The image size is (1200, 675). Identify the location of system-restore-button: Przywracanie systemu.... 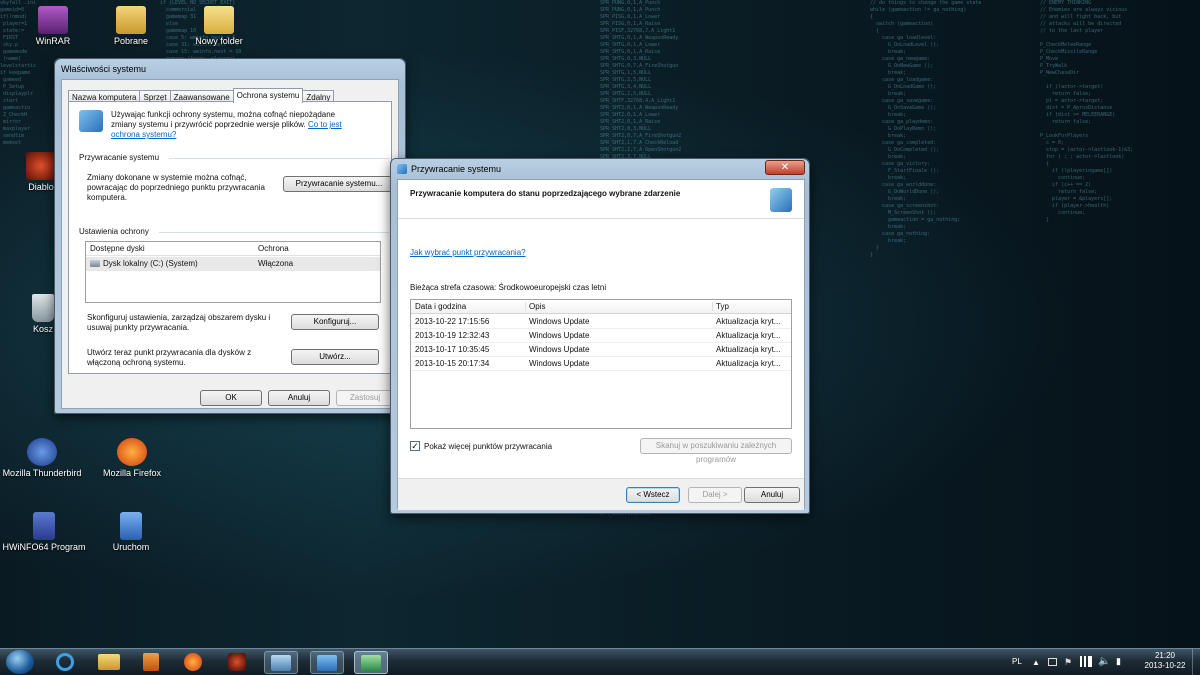
(339, 184).